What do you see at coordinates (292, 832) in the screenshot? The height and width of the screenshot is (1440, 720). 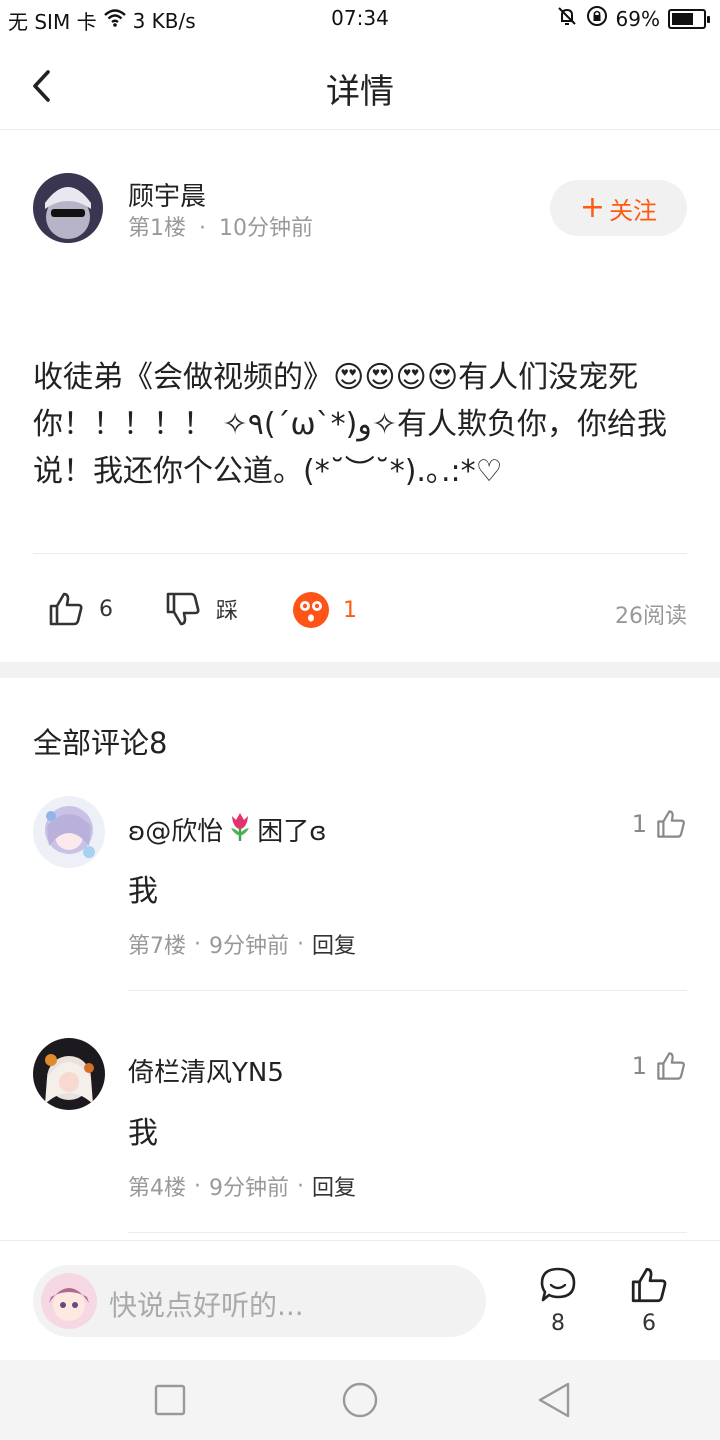 I see `commenter-name-suffix: 困了ɞ` at bounding box center [292, 832].